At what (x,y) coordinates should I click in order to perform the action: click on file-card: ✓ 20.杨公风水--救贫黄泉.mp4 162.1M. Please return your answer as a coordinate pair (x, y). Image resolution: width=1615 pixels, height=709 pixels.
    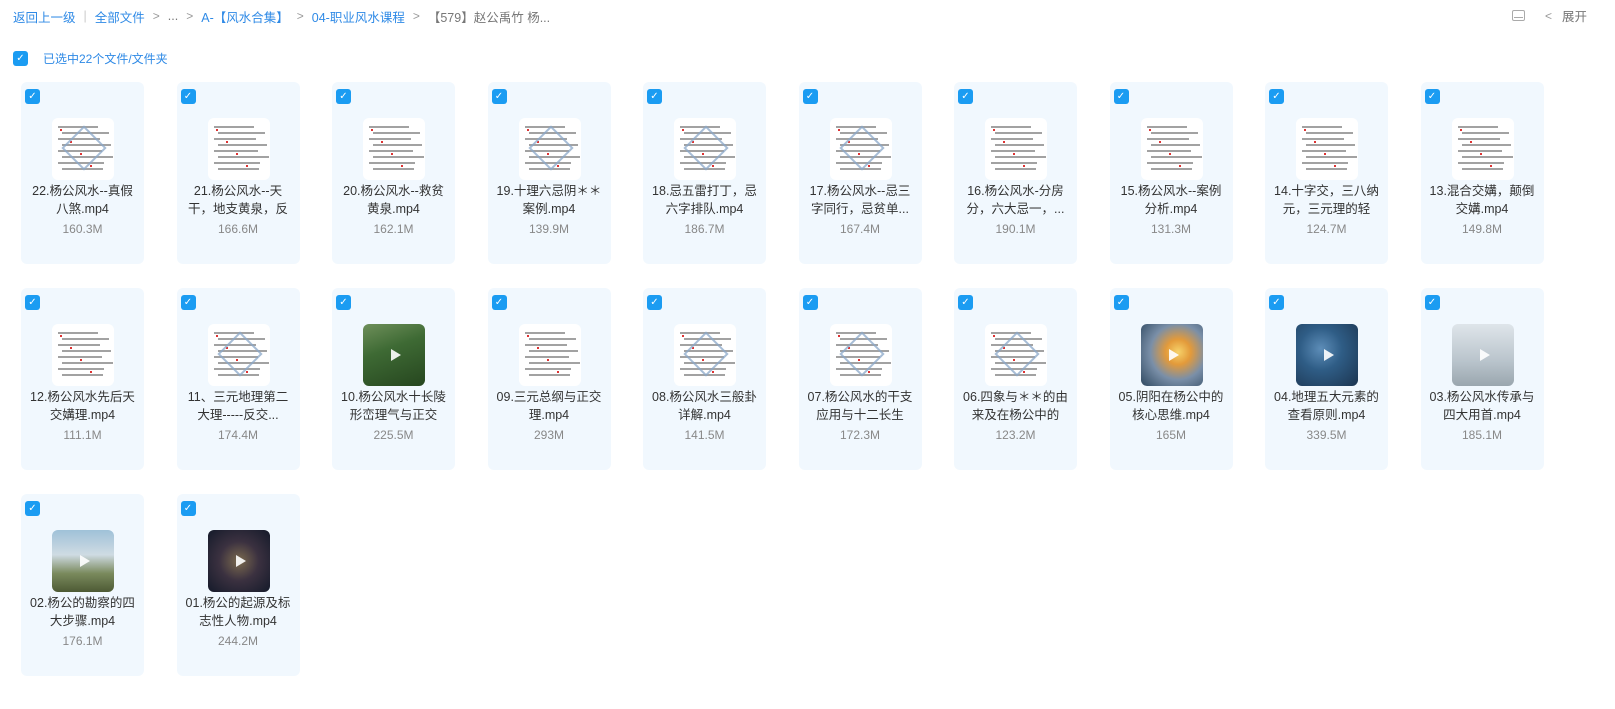
    Looking at the image, I should click on (393, 173).